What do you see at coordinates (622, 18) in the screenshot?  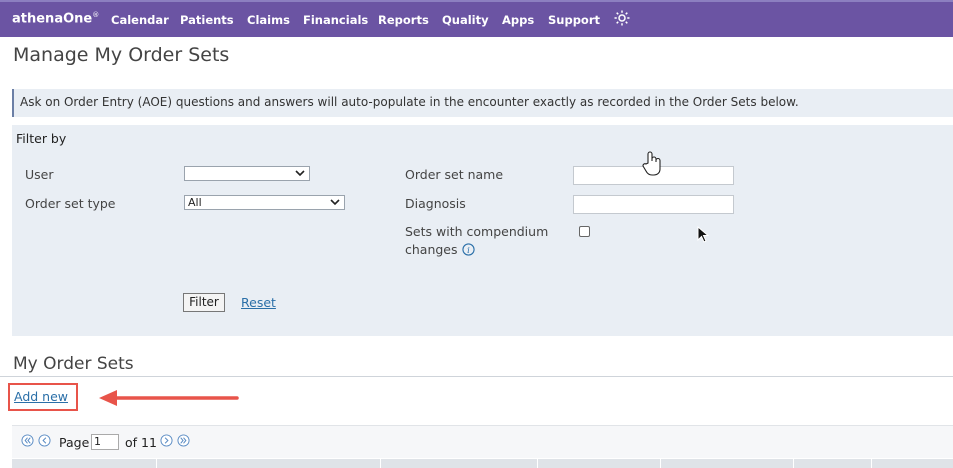 I see `gear-icon` at bounding box center [622, 18].